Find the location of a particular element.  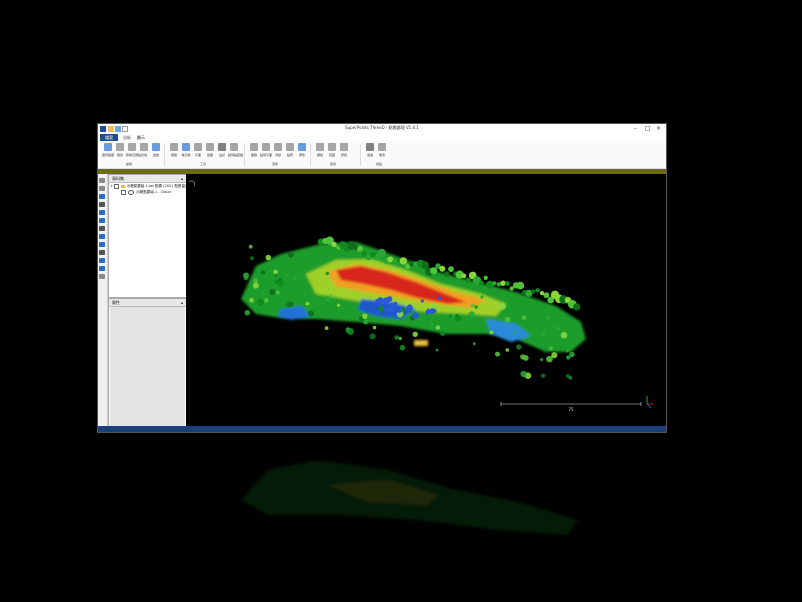

ribbon-button-label: 等高線 is located at coordinates (186, 155).